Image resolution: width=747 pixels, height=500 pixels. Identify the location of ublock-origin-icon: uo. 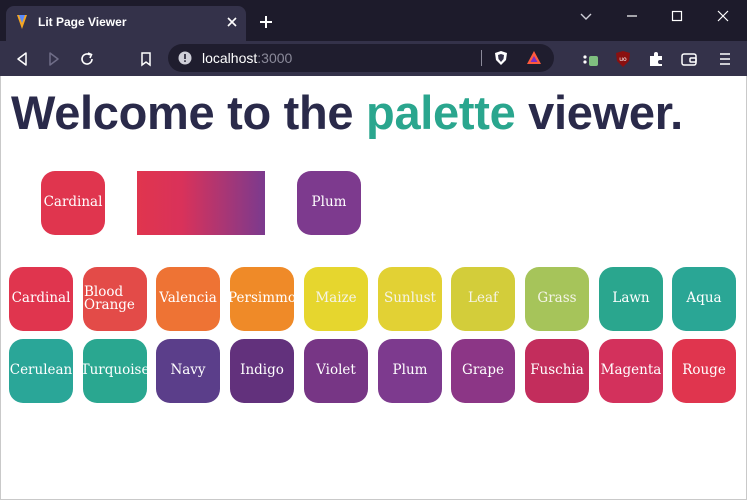
(623, 59).